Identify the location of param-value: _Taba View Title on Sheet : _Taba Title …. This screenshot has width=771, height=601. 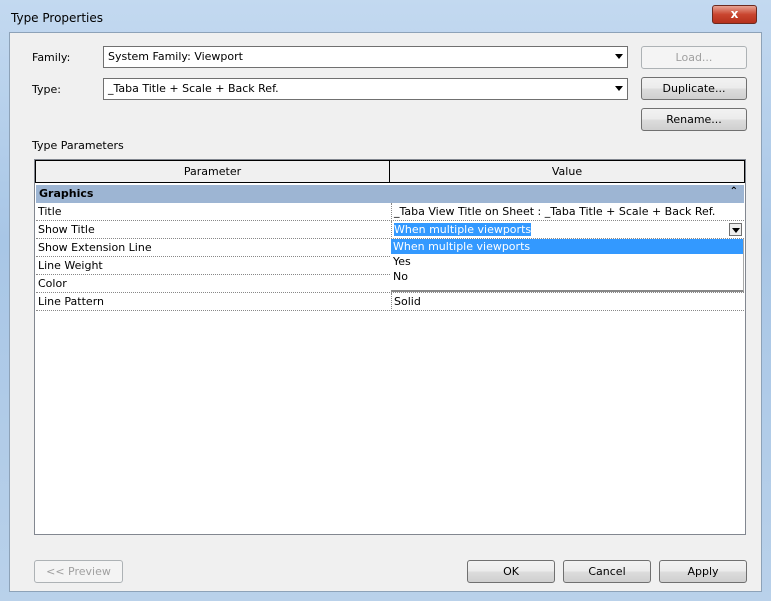
(567, 212).